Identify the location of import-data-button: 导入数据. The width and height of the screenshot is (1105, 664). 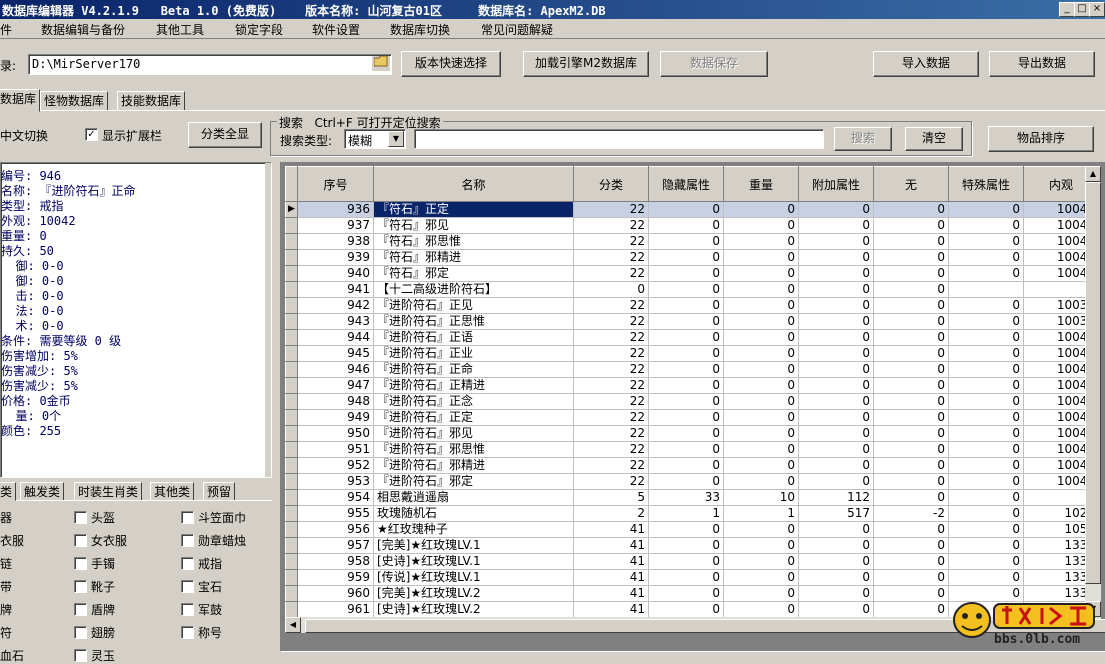
(926, 64).